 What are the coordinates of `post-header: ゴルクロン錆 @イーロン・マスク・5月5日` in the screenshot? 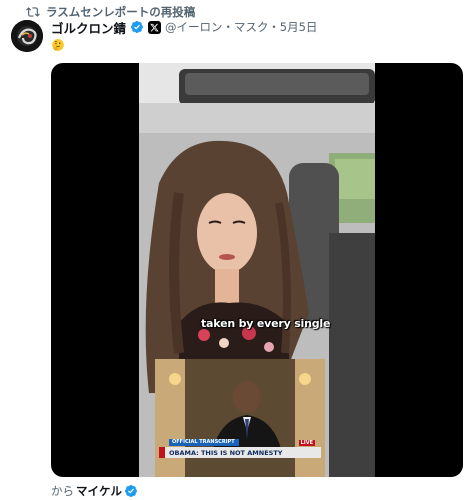 It's located at (184, 27).